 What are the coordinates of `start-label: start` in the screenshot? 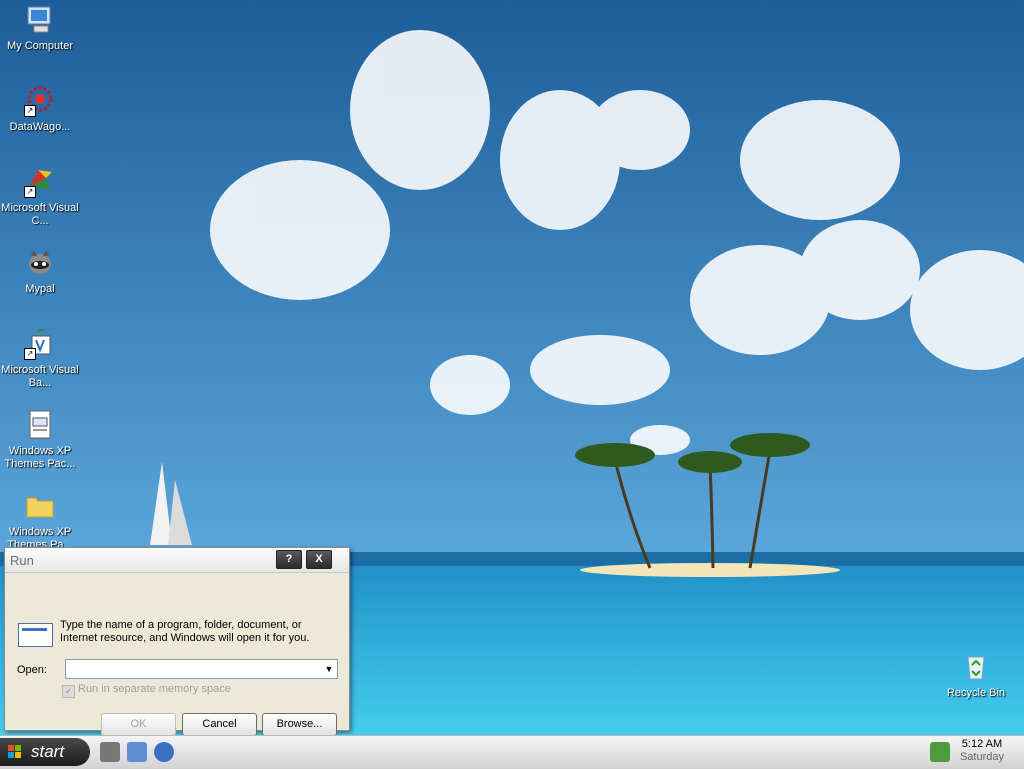 It's located at (48, 751).